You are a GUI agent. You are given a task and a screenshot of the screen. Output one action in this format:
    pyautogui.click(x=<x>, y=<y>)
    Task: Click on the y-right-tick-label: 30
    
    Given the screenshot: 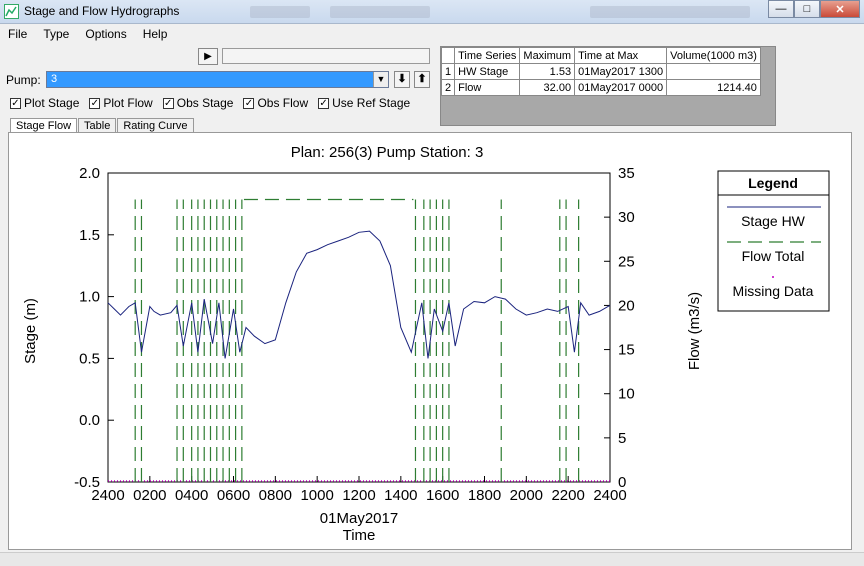 What is the action you would take?
    pyautogui.click(x=626, y=217)
    